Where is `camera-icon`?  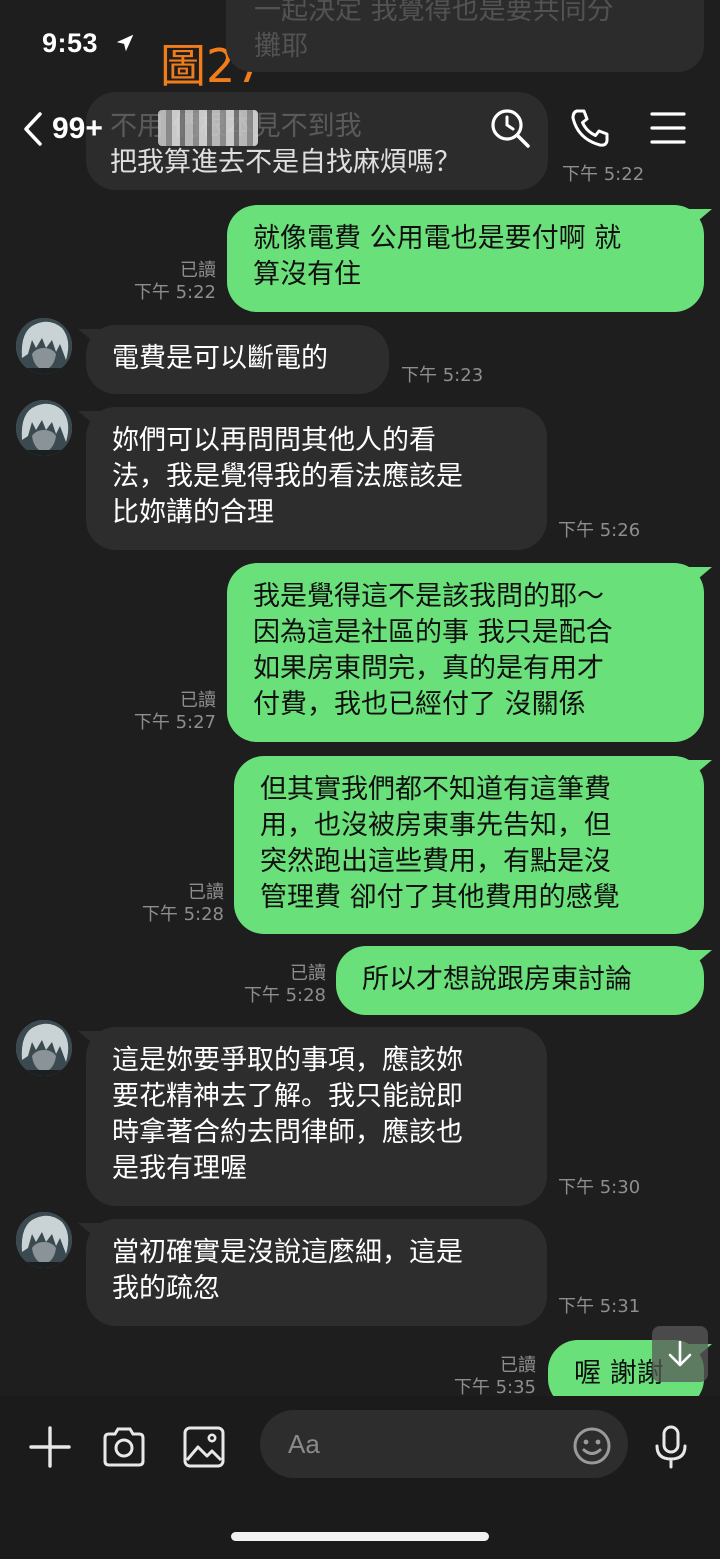 camera-icon is located at coordinates (124, 1447).